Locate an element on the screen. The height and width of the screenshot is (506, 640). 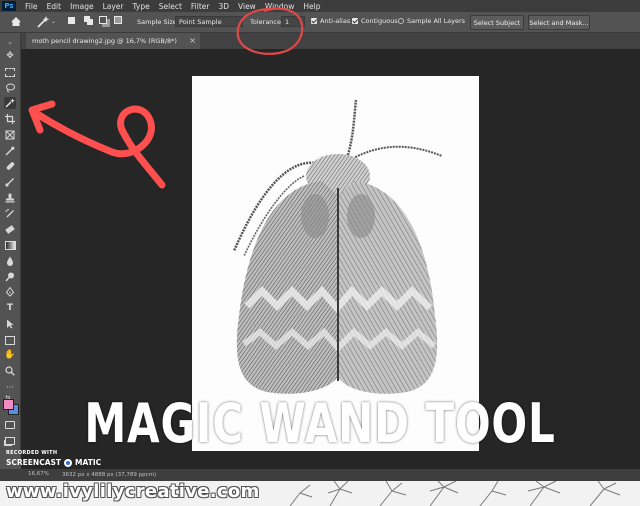
move-icon: ✥ is located at coordinates (10, 56).